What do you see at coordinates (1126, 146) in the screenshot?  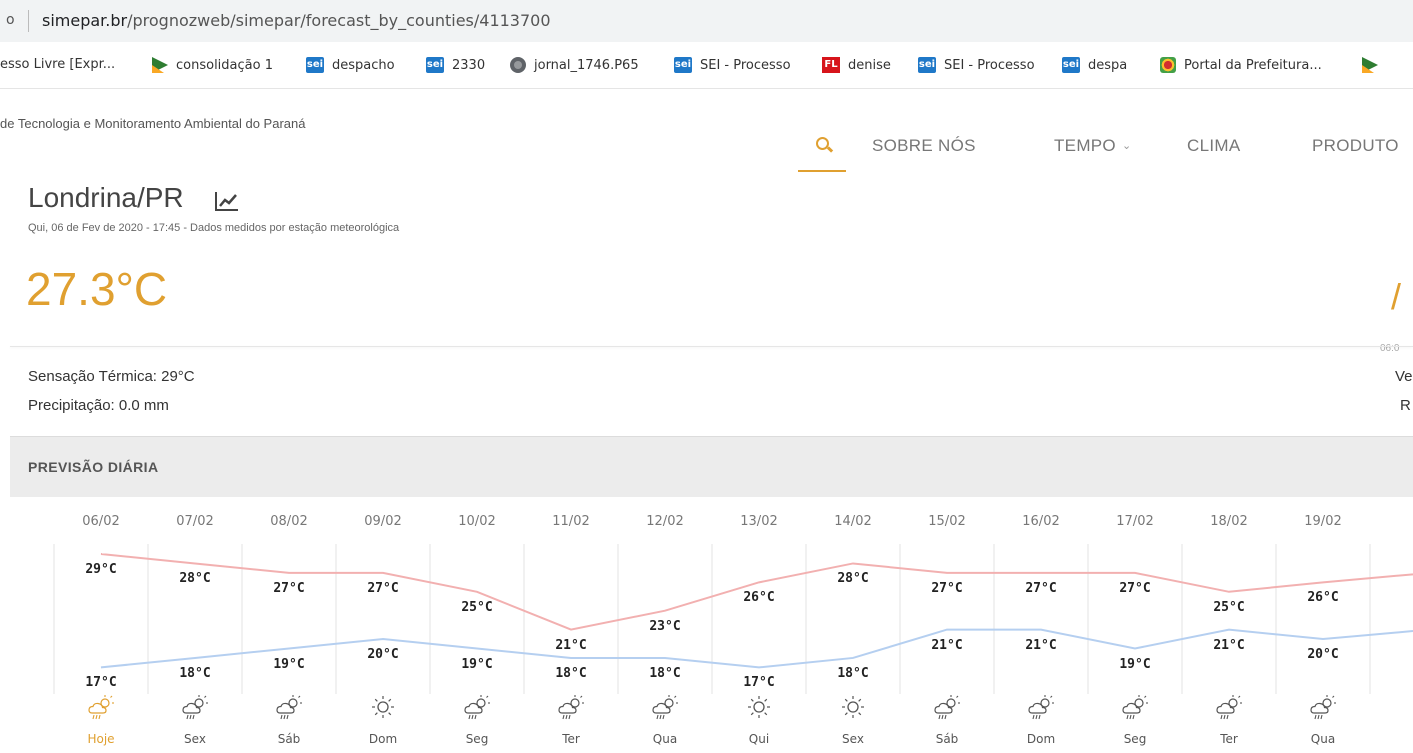 I see `chevron-down-icon: ⌄` at bounding box center [1126, 146].